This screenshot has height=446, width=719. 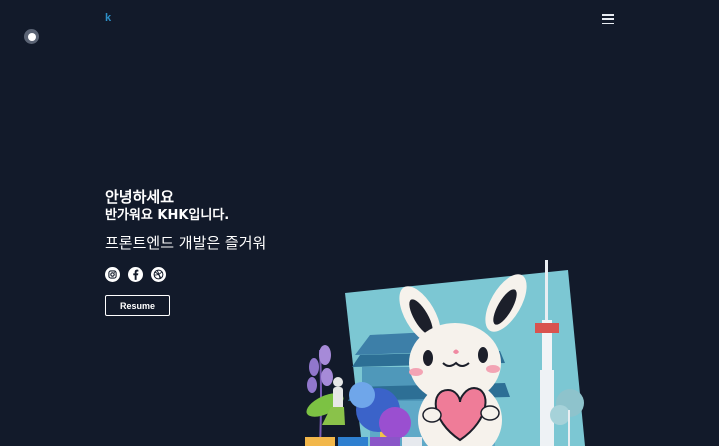 What do you see at coordinates (137, 305) in the screenshot?
I see `resume-button: Resume` at bounding box center [137, 305].